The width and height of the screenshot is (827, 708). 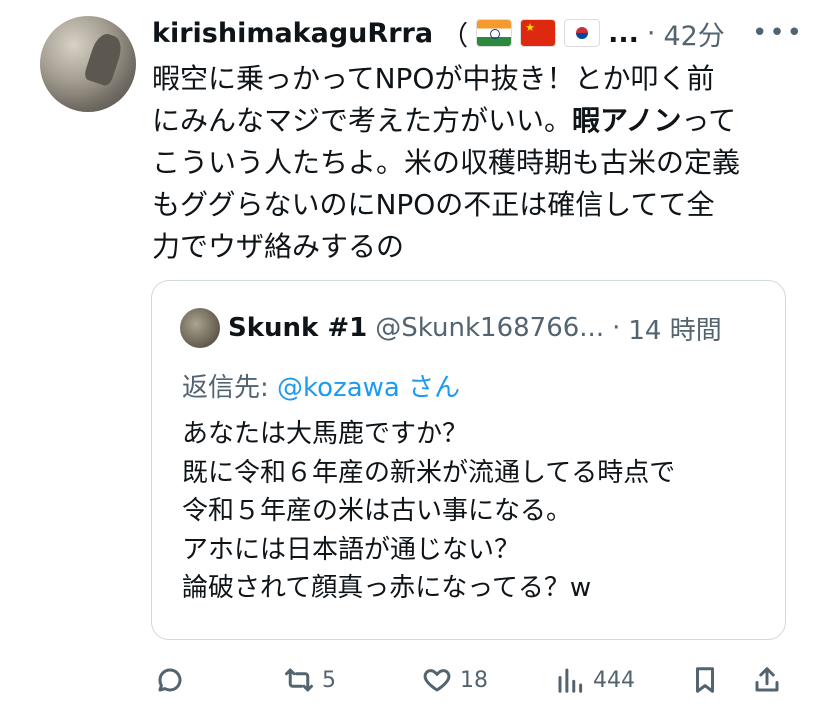 I want to click on tweet-line: にみんなマジで考えた方がいい。暇アノンって, so click(x=444, y=120).